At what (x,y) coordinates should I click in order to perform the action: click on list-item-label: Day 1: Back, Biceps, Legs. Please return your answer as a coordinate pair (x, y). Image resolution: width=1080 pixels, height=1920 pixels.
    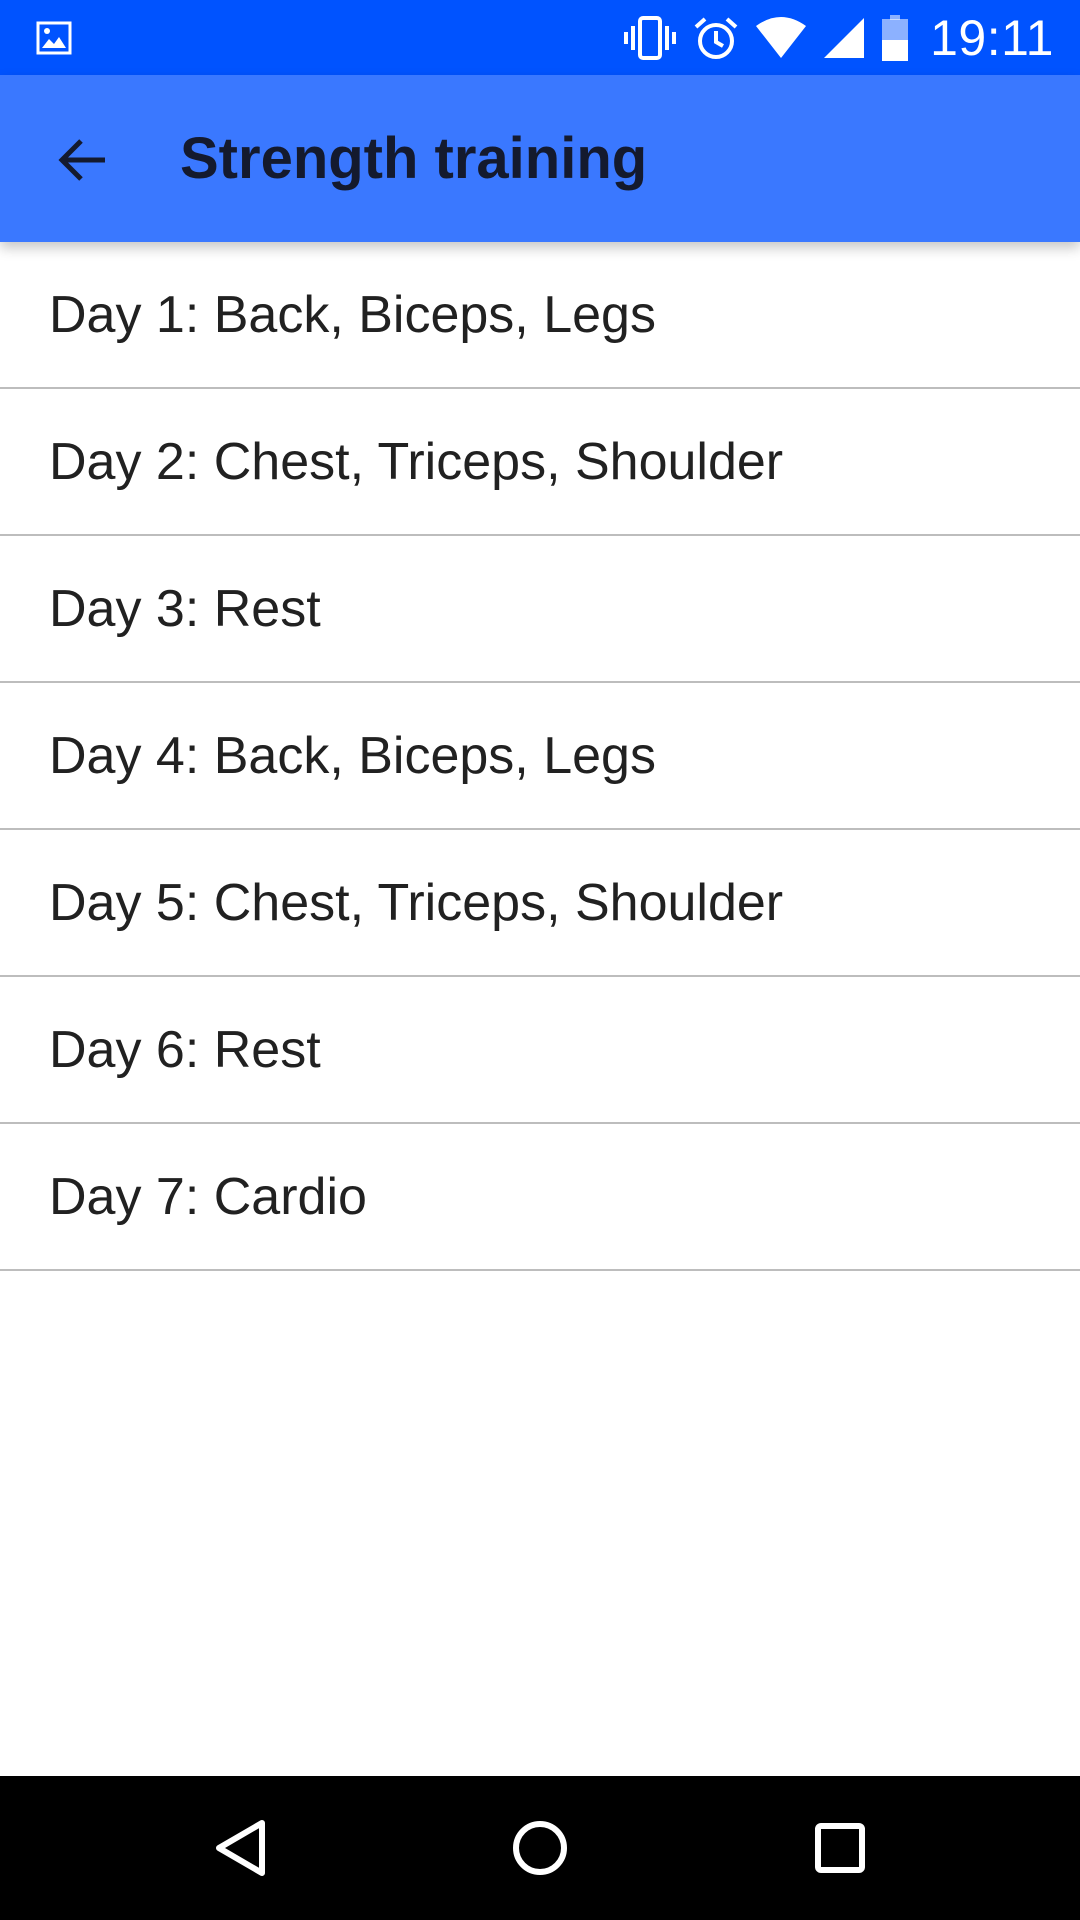
    Looking at the image, I should click on (352, 314).